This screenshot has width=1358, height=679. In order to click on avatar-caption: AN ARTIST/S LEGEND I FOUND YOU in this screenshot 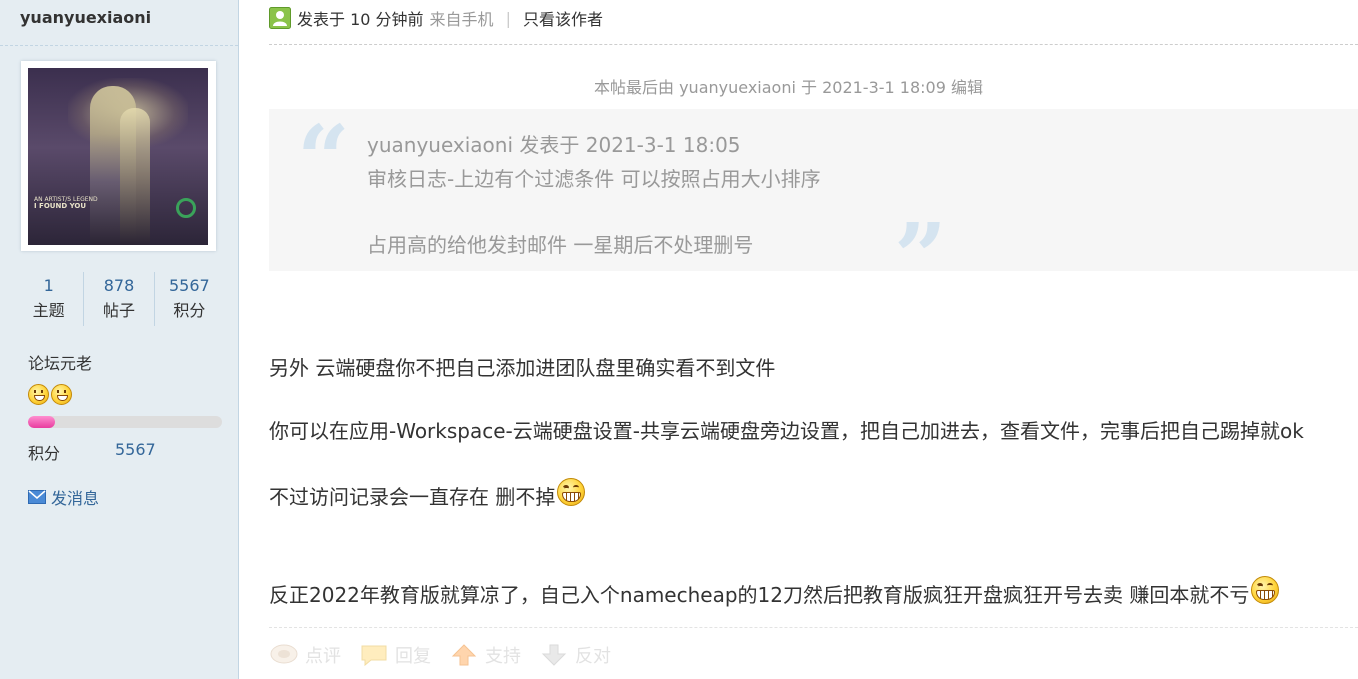, I will do `click(74, 203)`.